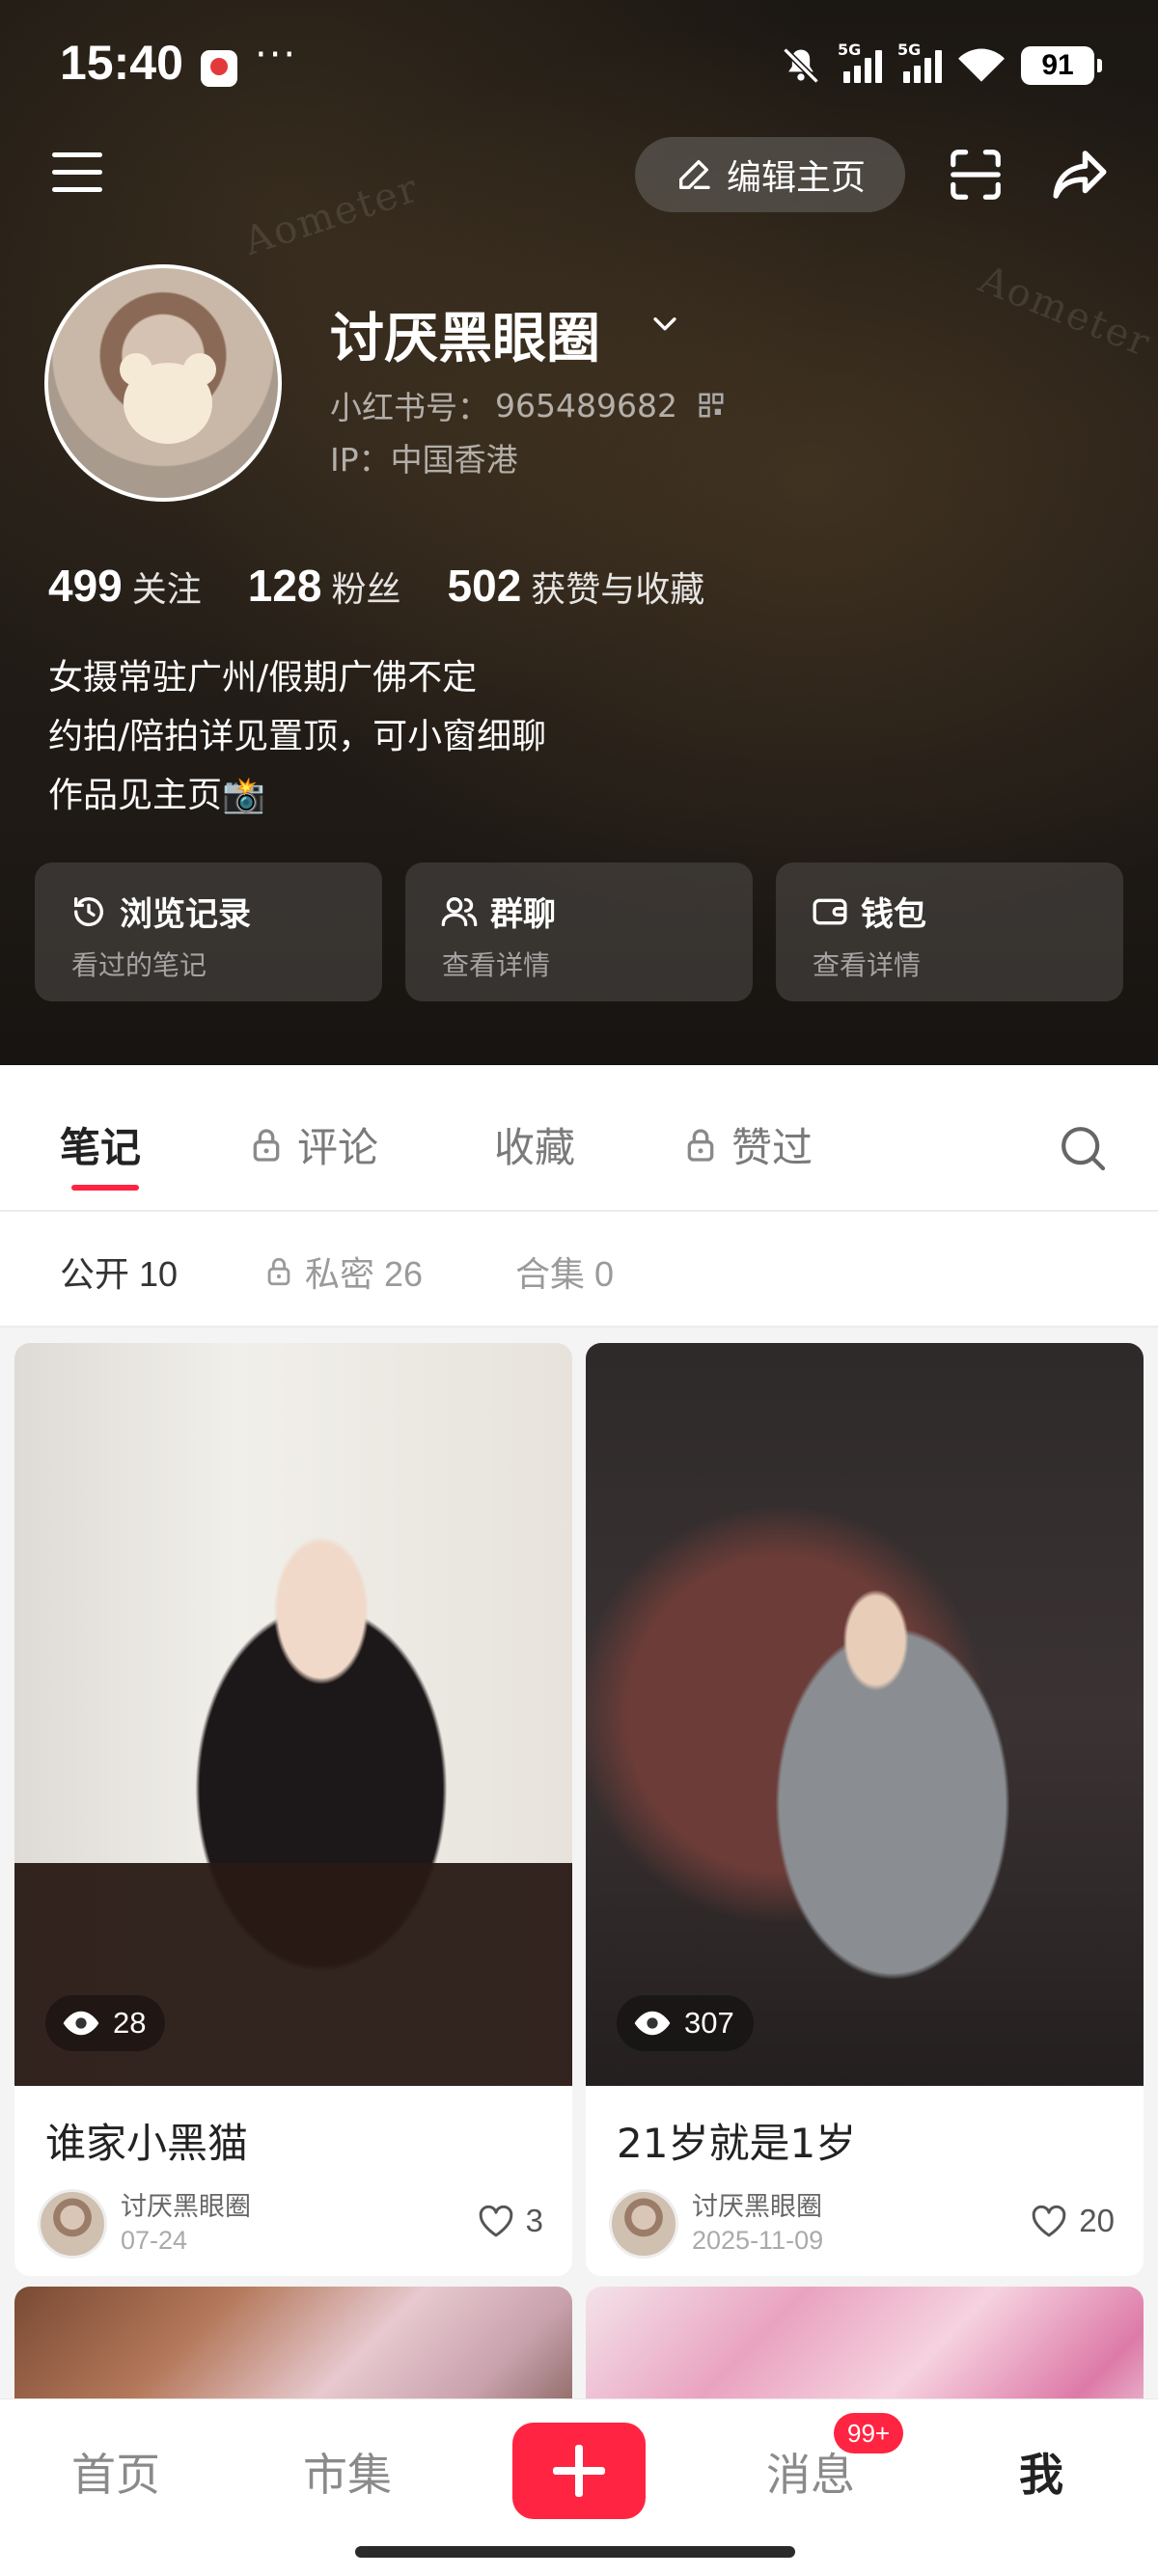 The image size is (1158, 2576). What do you see at coordinates (324, 586) in the screenshot?
I see `stat-followers: 128 粉丝` at bounding box center [324, 586].